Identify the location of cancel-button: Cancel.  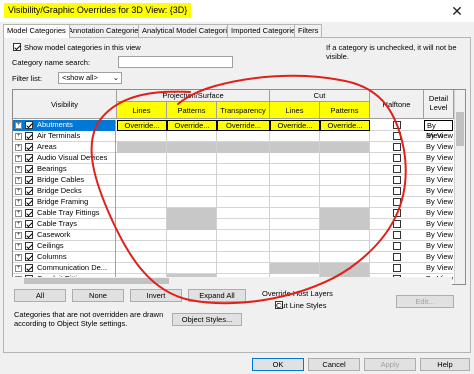
(334, 364).